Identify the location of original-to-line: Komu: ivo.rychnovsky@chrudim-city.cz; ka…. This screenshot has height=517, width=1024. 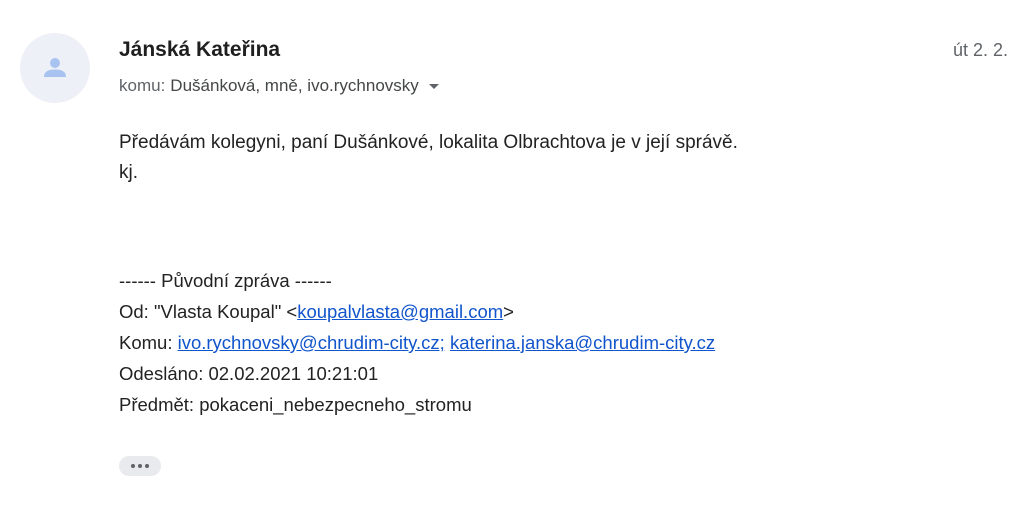
(417, 342).